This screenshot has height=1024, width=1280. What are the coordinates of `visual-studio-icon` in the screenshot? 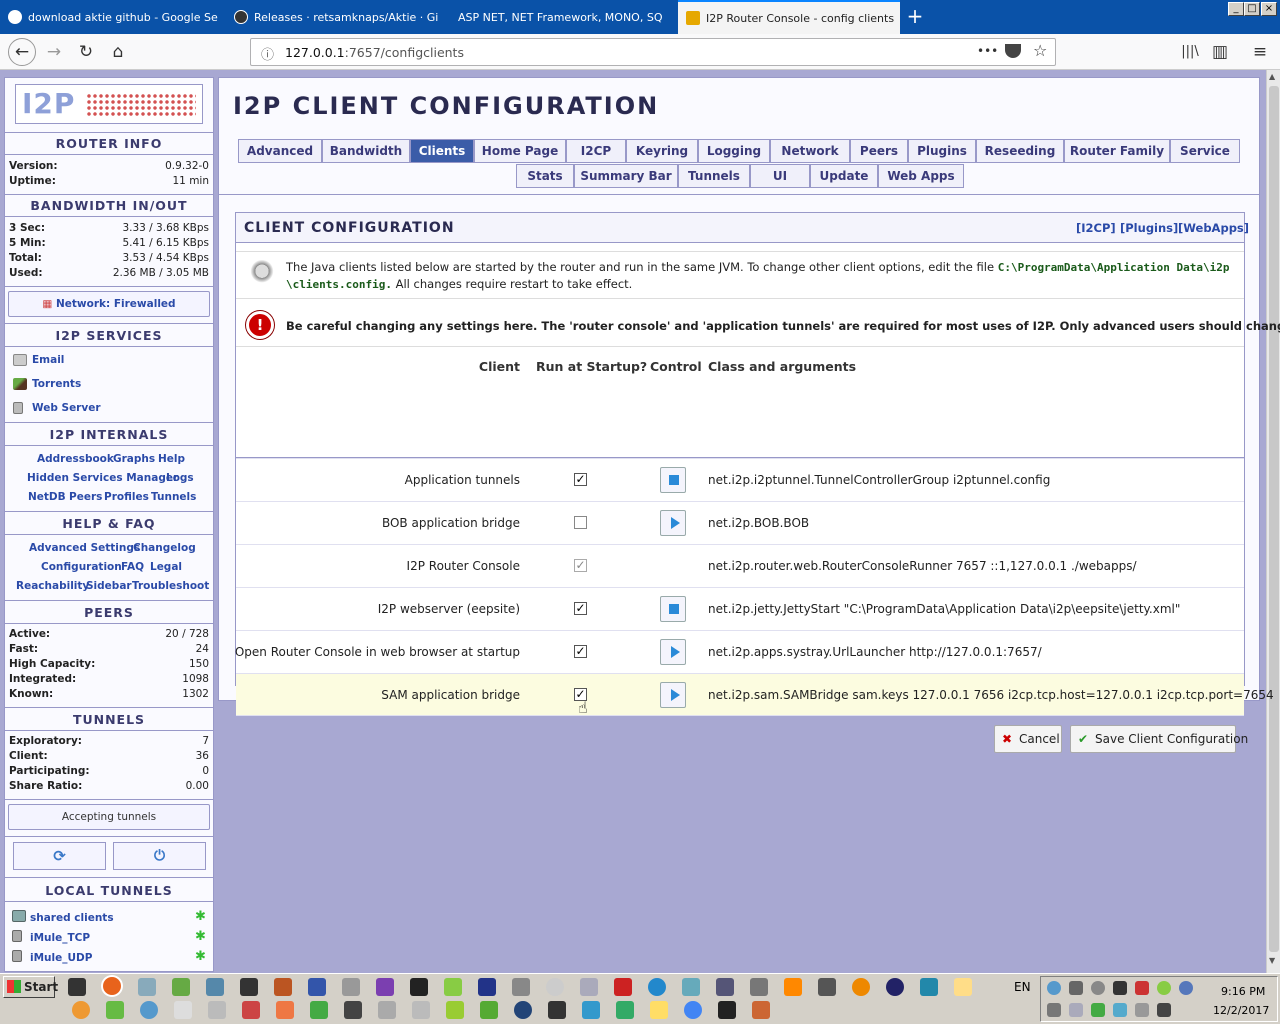 It's located at (385, 987).